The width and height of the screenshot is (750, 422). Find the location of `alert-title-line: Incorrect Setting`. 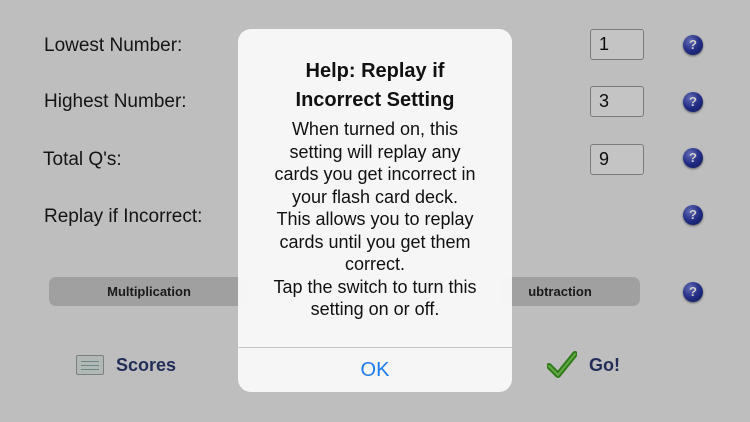

alert-title-line: Incorrect Setting is located at coordinates (375, 100).